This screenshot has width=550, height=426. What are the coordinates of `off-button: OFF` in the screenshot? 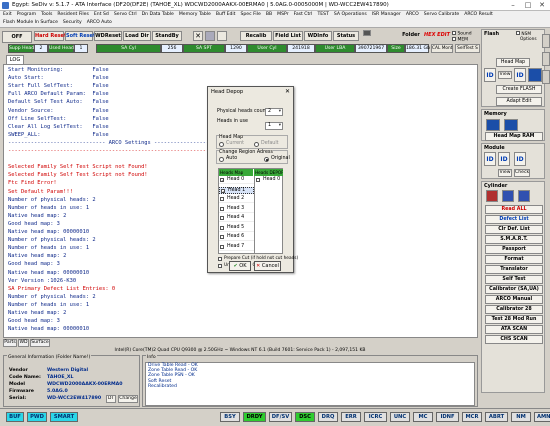 It's located at (17, 37).